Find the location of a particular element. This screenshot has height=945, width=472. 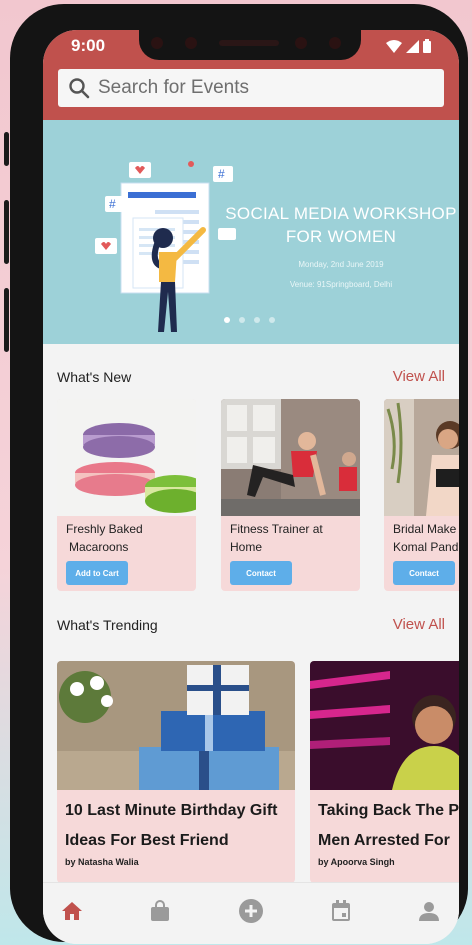

nav-profile is located at coordinates (429, 911).